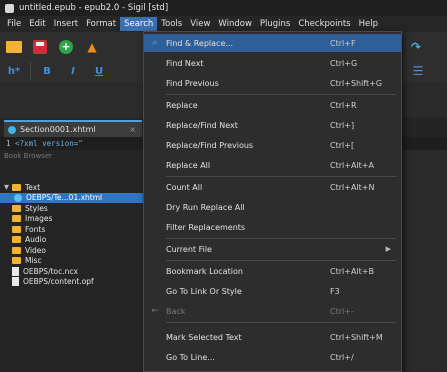 Image resolution: width=447 pixels, height=372 pixels. I want to click on tree-label: OEBPS/content.opf, so click(58, 282).